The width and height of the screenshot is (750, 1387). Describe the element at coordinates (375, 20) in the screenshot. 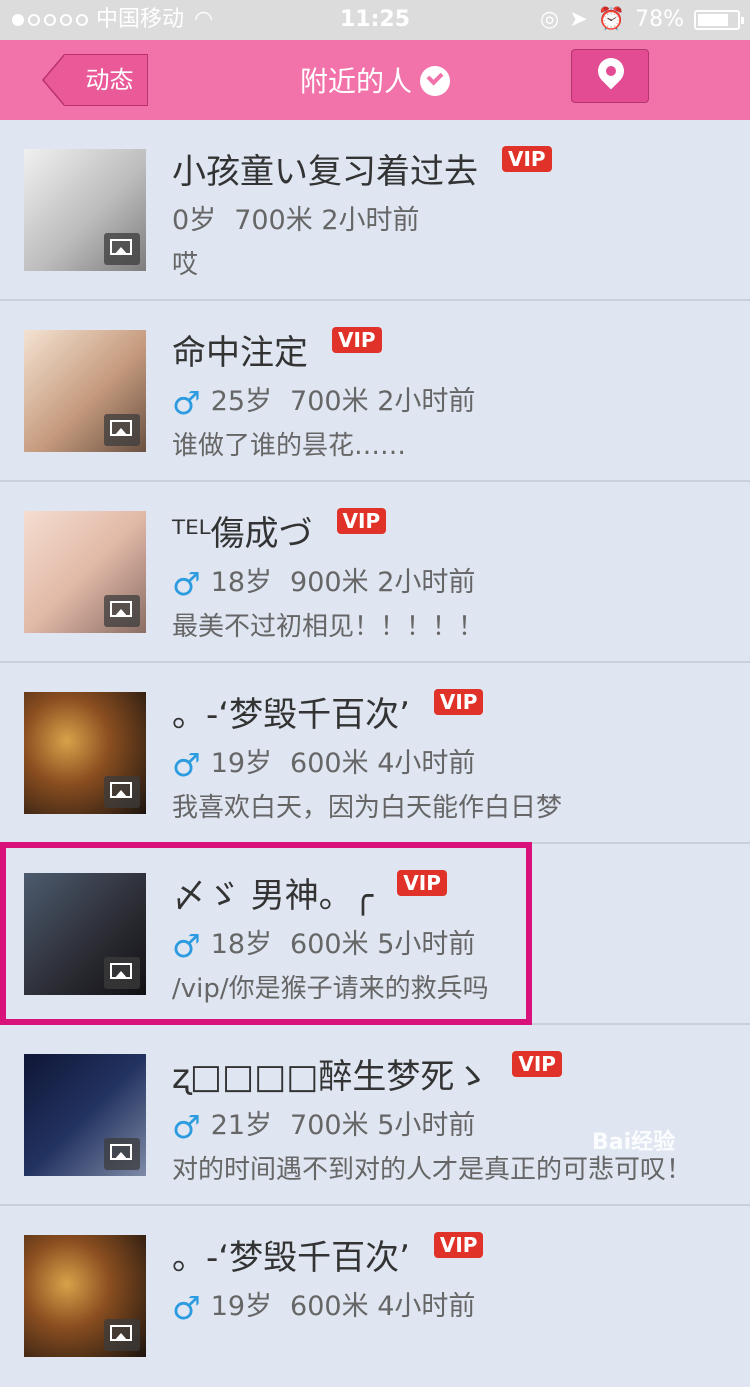

I see `status-bar: 中国移动 ◠ 11:25 ◎ ➤ ⏰ 78%` at that location.